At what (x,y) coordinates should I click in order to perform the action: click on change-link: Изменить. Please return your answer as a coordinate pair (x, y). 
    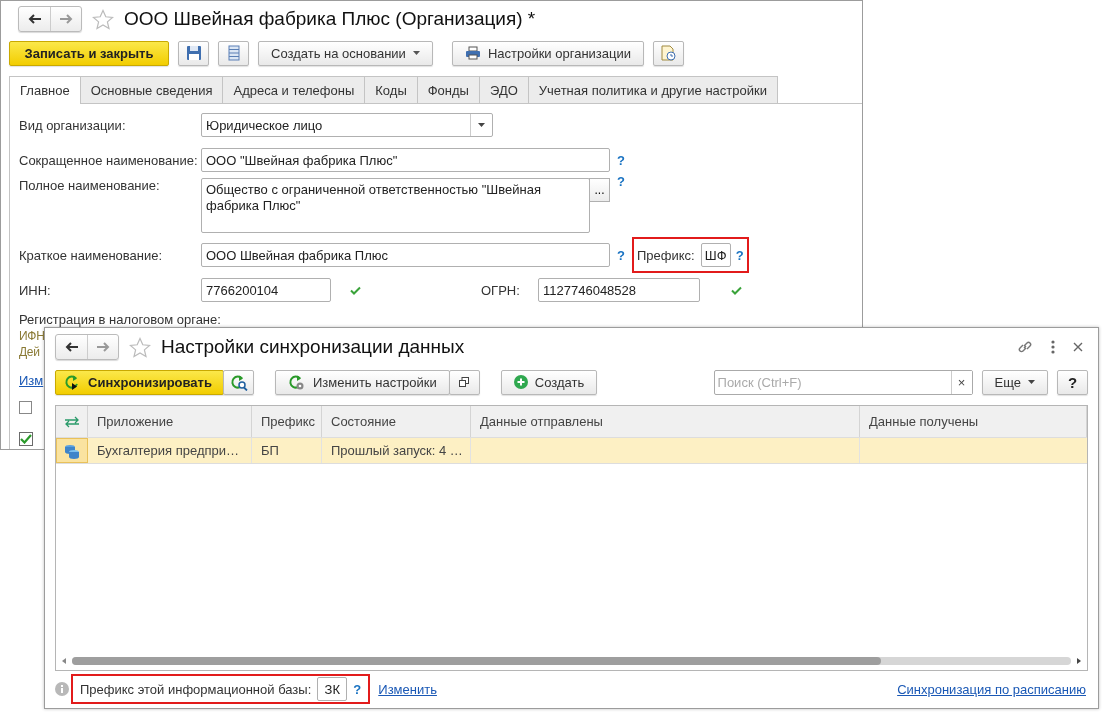
    Looking at the image, I should click on (407, 689).